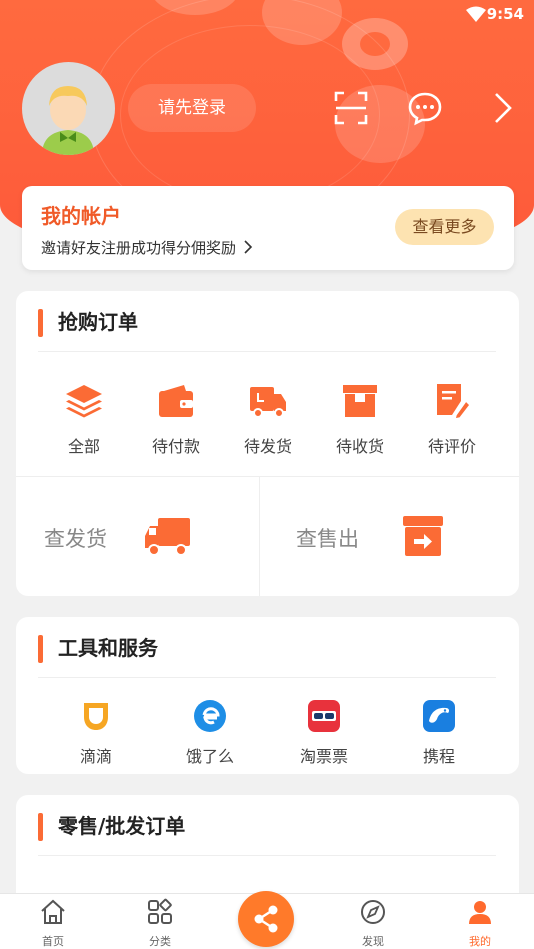 The width and height of the screenshot is (534, 949). Describe the element at coordinates (506, 108) in the screenshot. I see `chevron-right-icon` at that location.